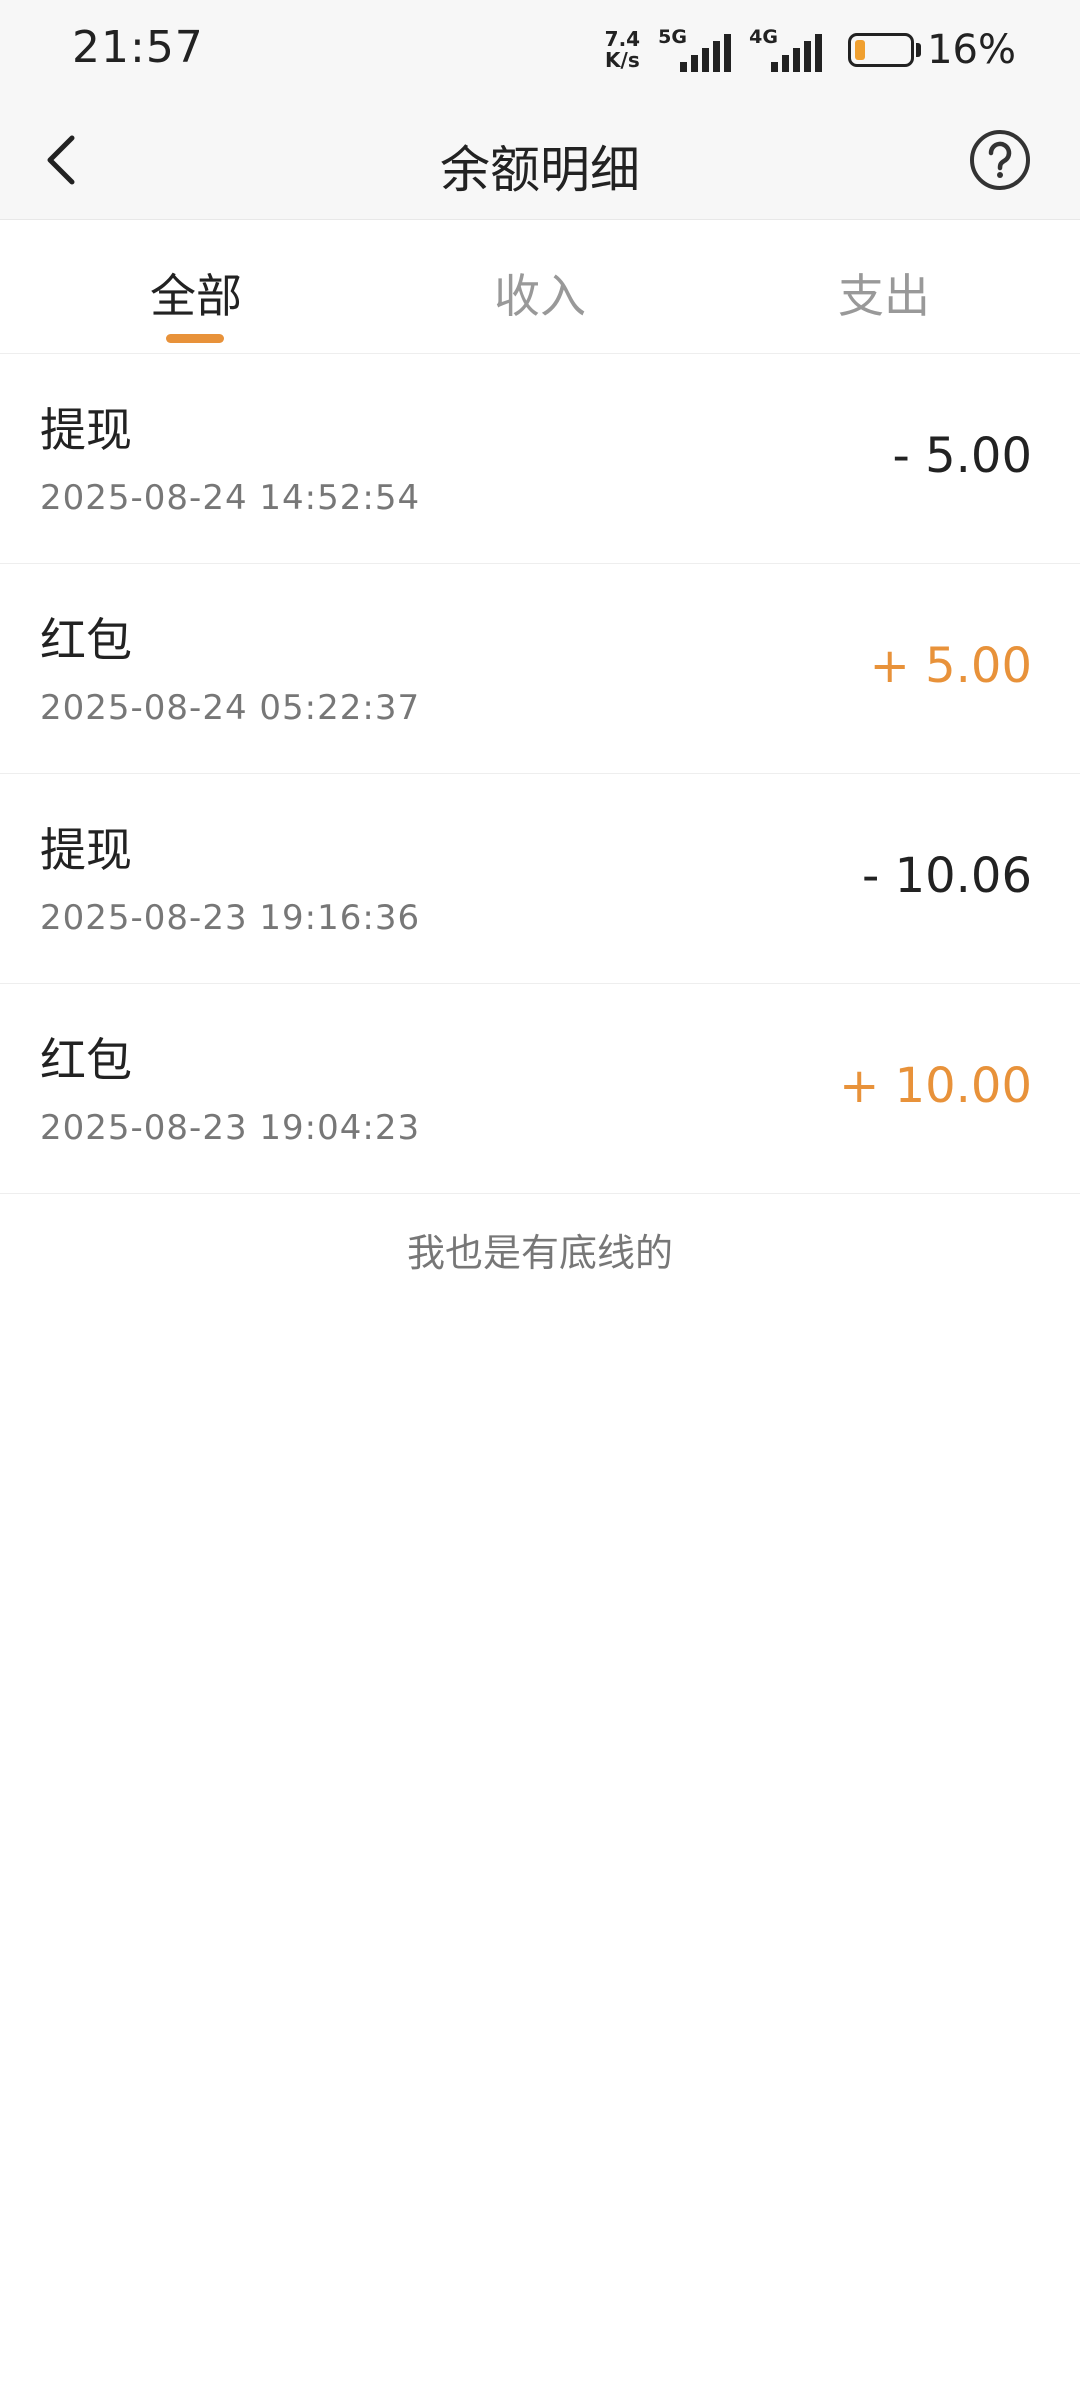 The width and height of the screenshot is (1080, 2400). I want to click on signal-5g-icon: 5G, so click(695, 49).